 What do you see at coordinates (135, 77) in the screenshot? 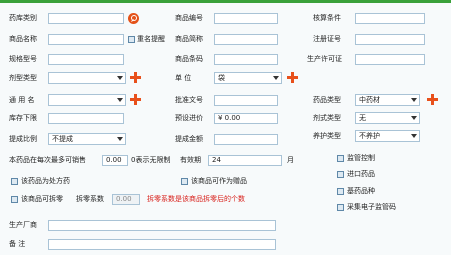
I see `add-dosage-form-icon` at bounding box center [135, 77].